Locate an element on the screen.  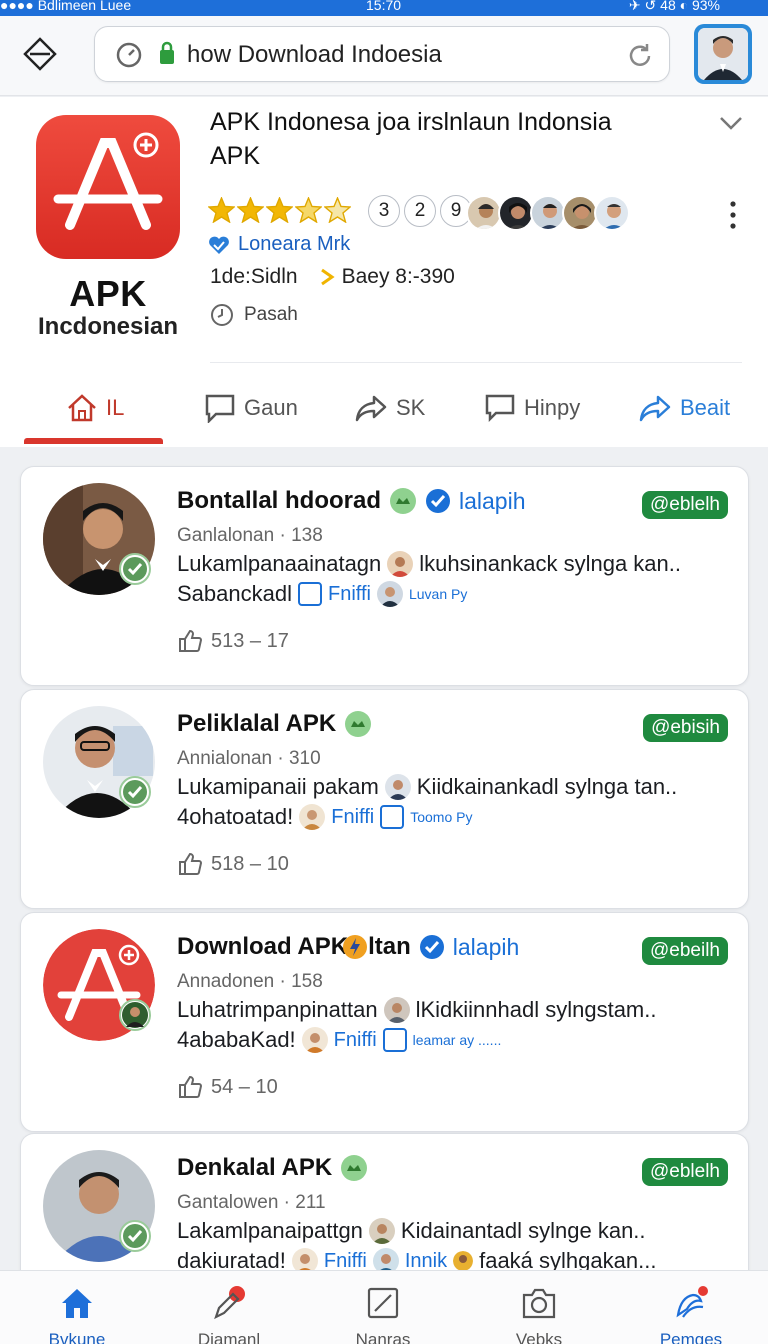
edit-icon is located at coordinates (383, 1303).